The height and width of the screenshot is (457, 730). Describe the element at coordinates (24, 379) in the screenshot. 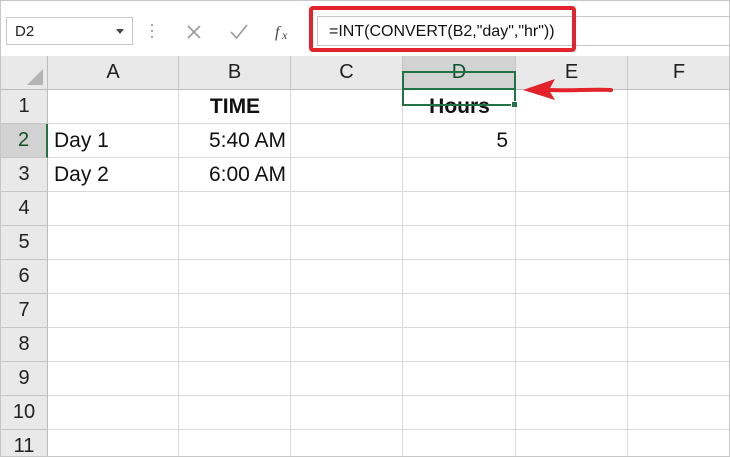

I see `row-header-9: 9` at that location.